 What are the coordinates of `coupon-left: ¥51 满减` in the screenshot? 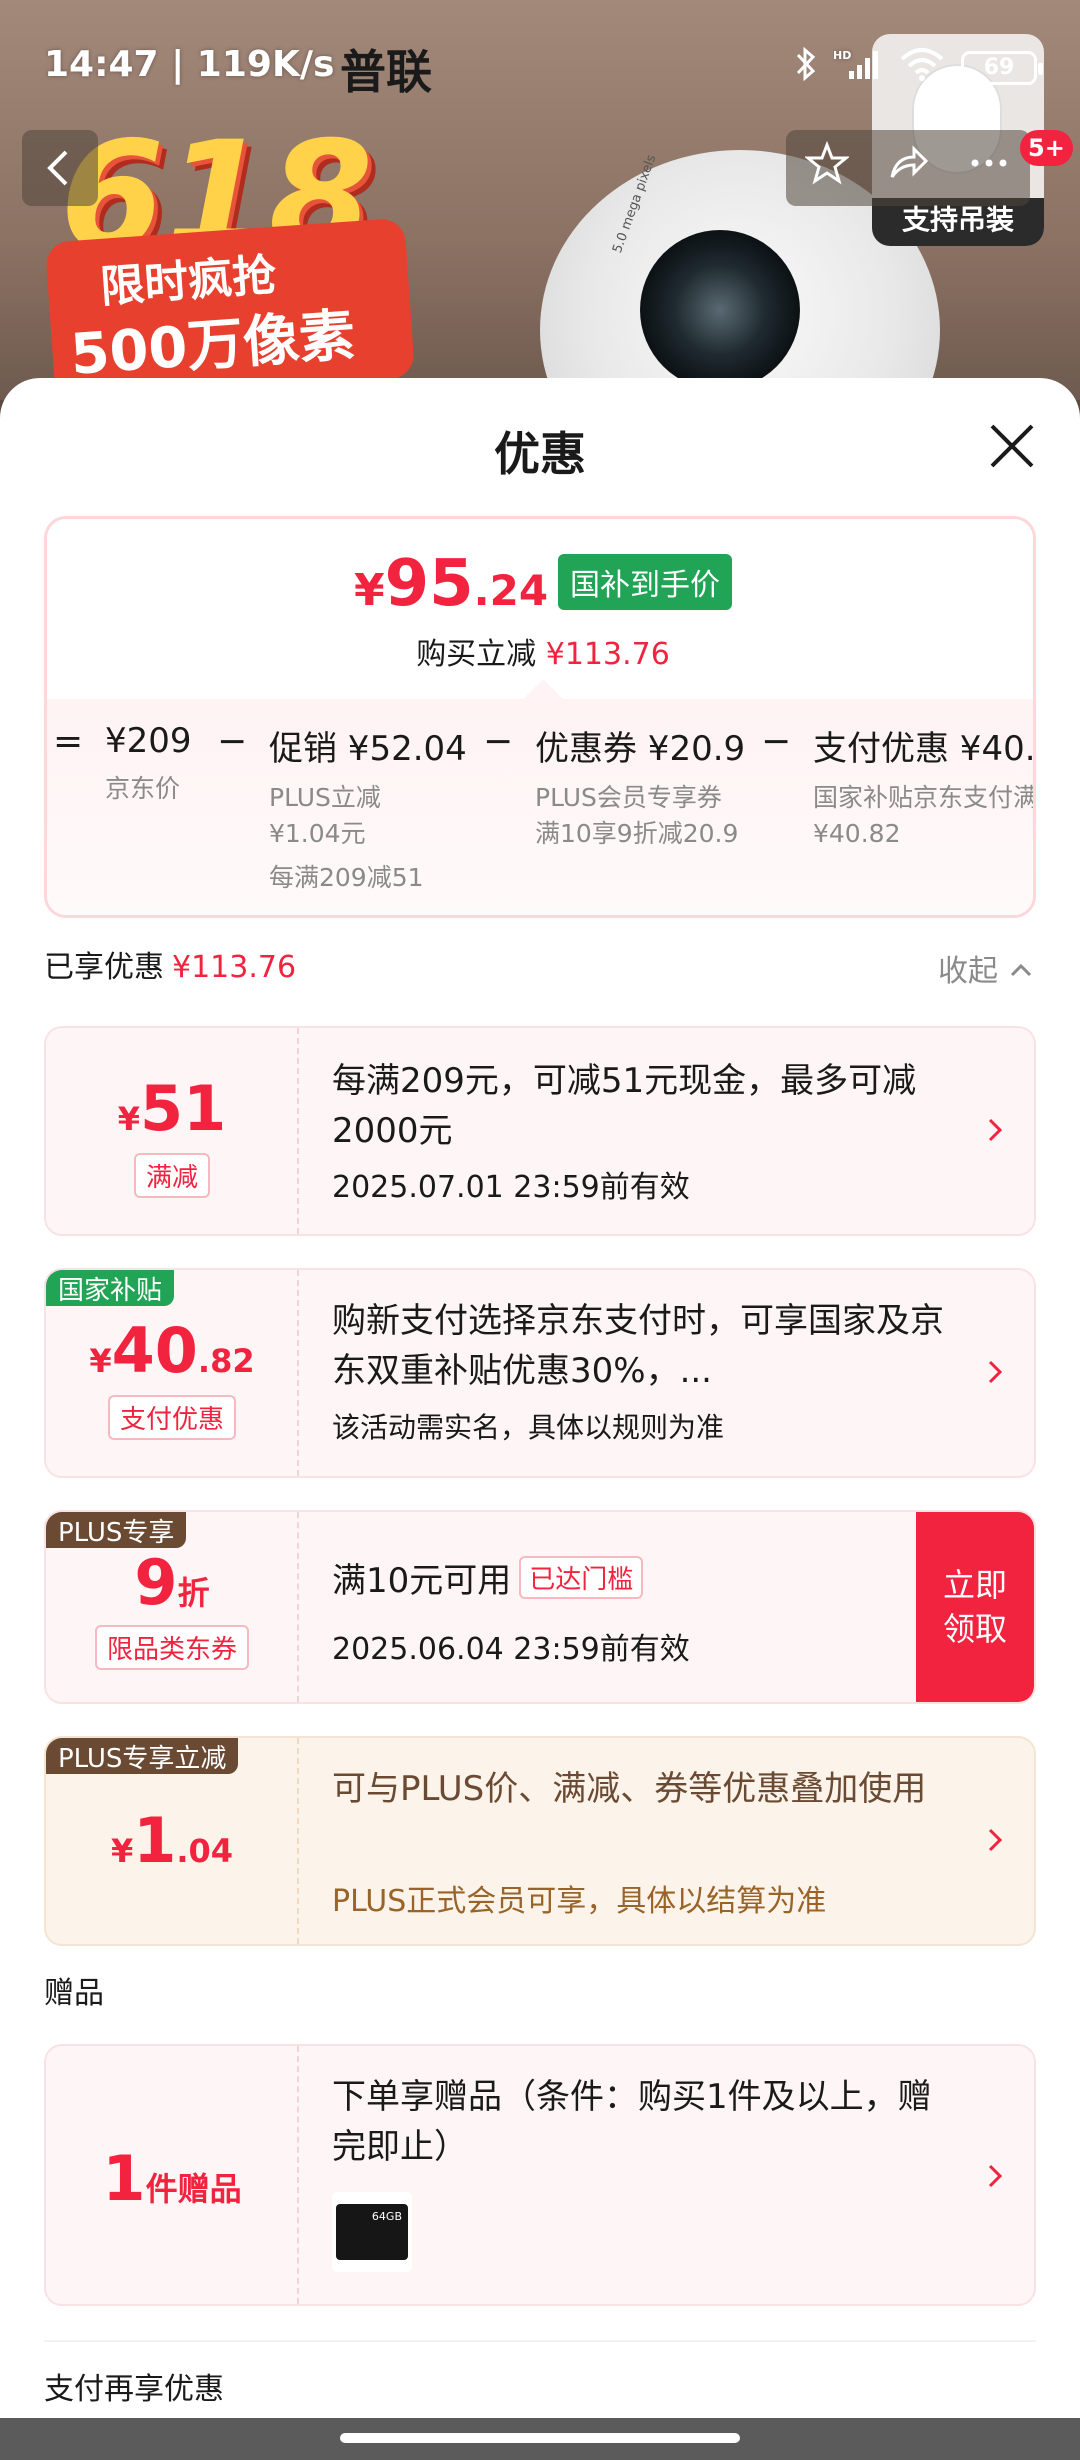 It's located at (172, 1131).